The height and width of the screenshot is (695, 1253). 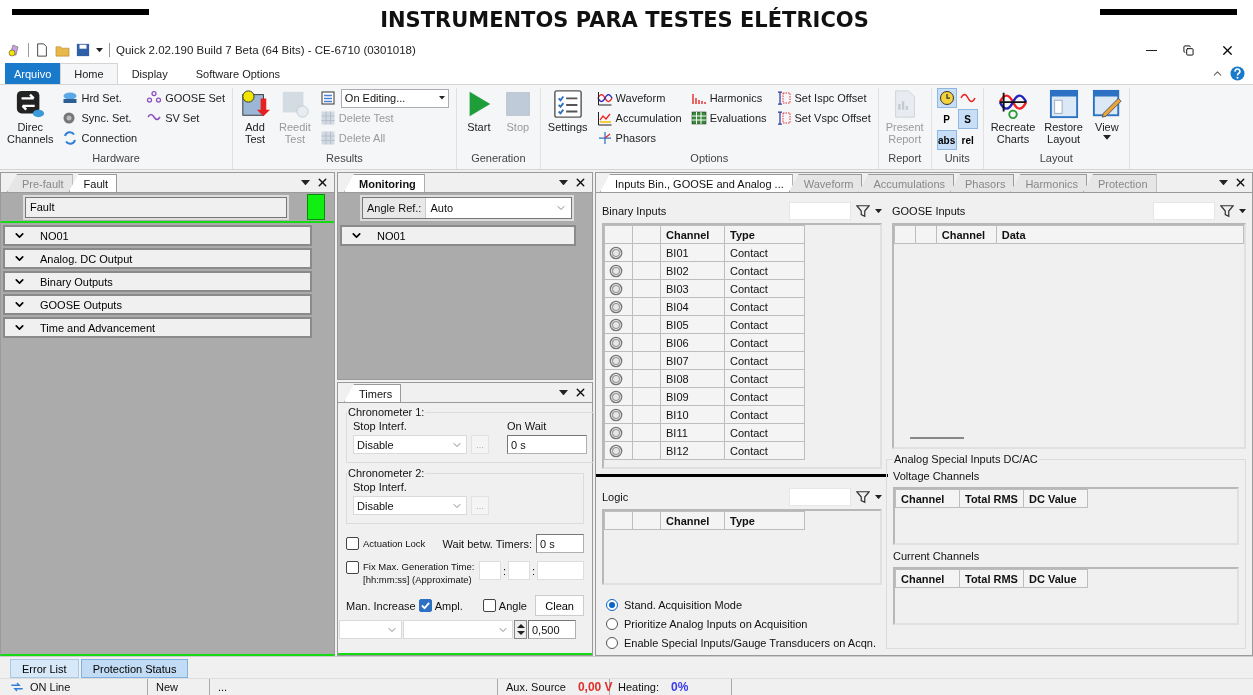 I want to click on ribbon-button: Start, so click(x=478, y=111).